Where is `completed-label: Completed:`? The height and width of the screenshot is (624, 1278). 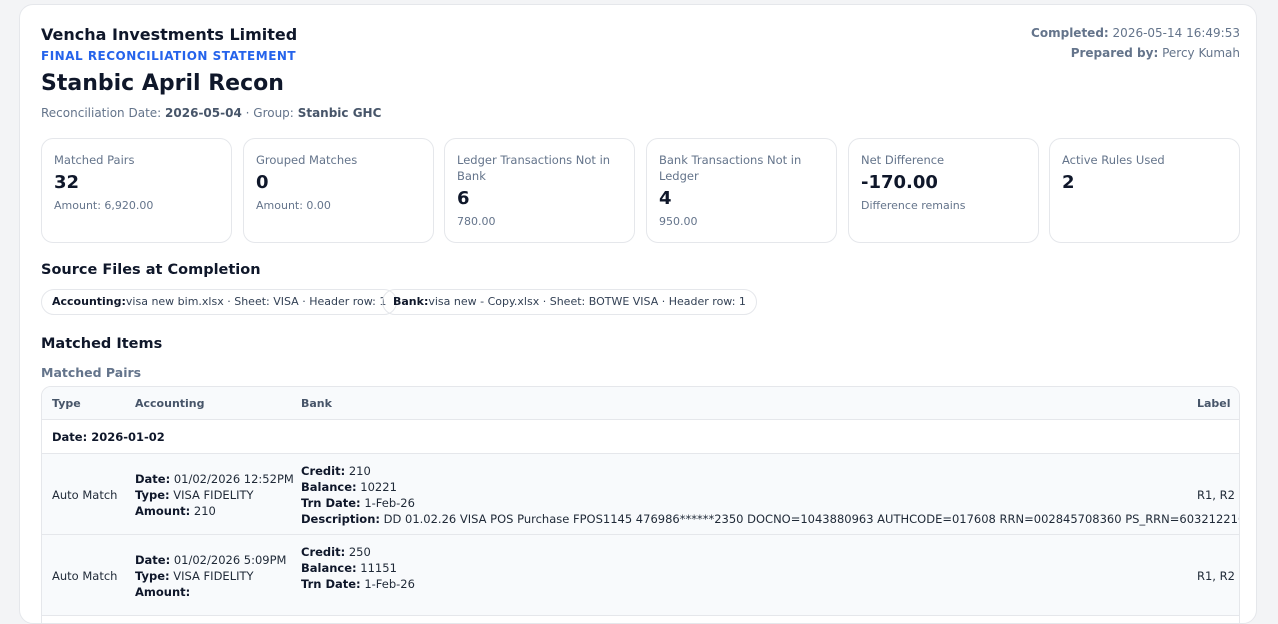
completed-label: Completed: is located at coordinates (1070, 33).